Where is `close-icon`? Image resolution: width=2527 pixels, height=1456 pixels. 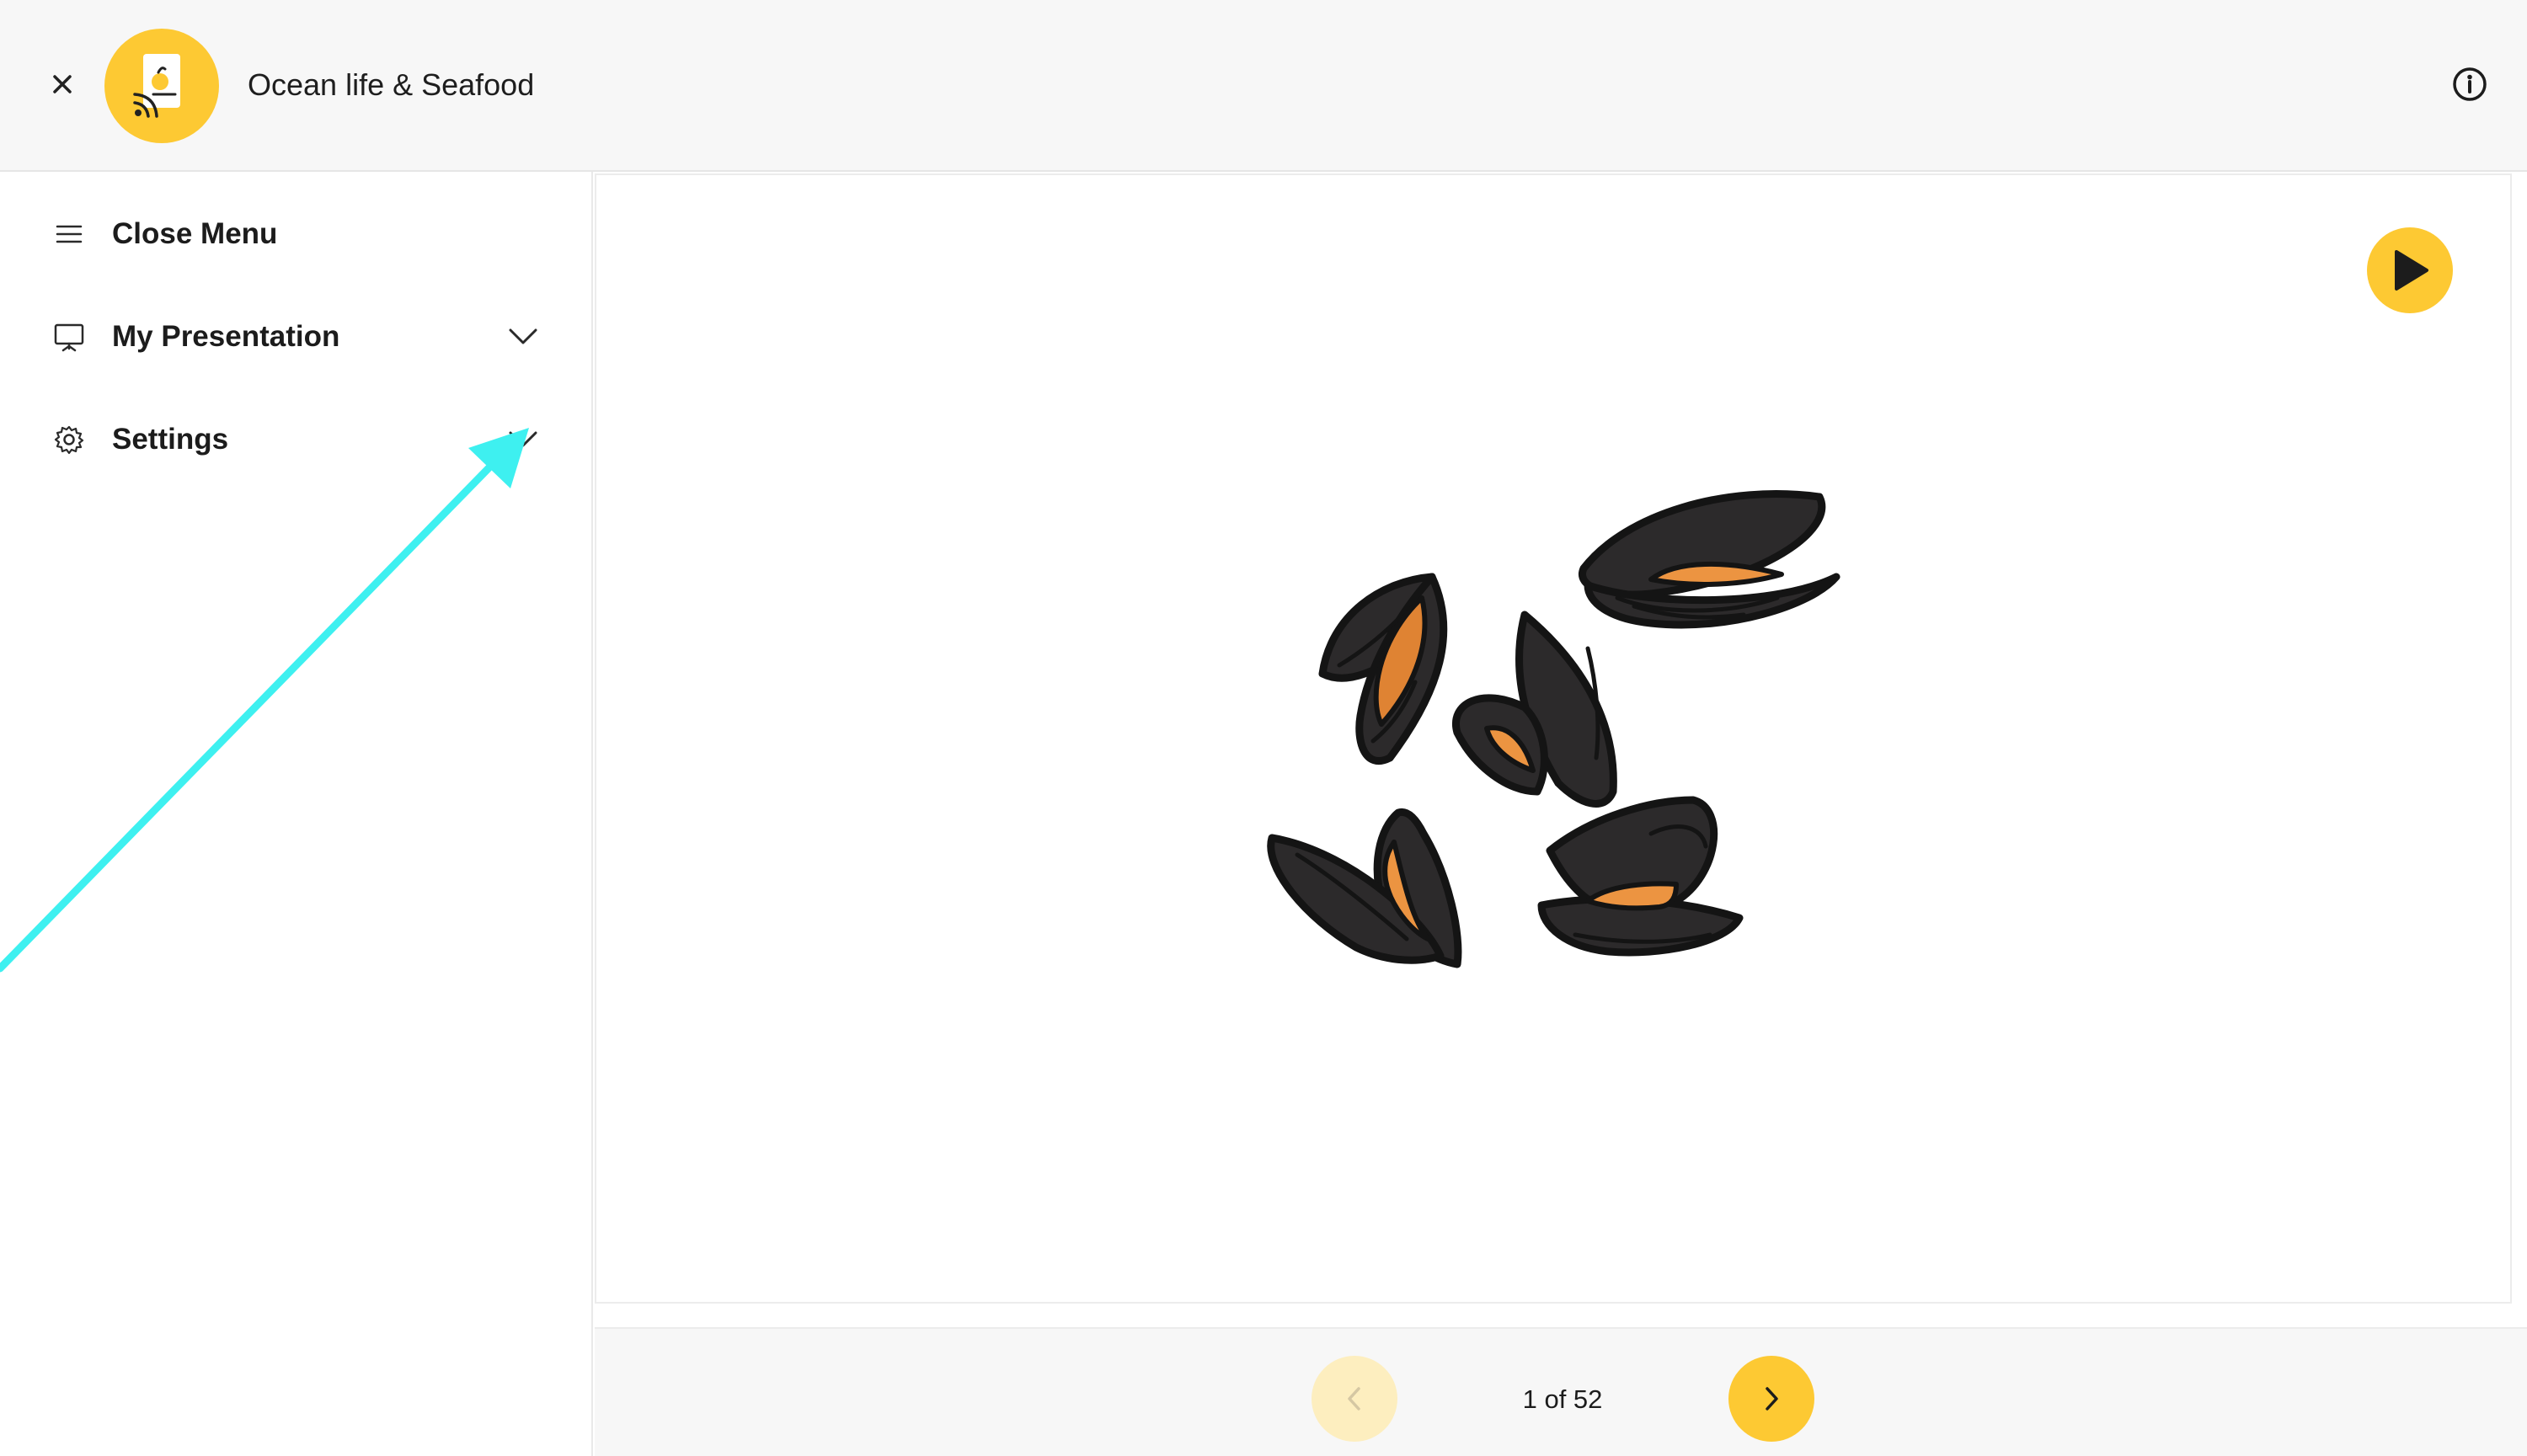
close-icon is located at coordinates (62, 84).